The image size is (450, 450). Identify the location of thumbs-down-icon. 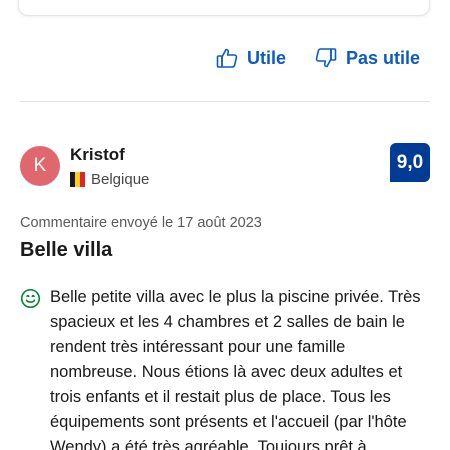
(326, 58).